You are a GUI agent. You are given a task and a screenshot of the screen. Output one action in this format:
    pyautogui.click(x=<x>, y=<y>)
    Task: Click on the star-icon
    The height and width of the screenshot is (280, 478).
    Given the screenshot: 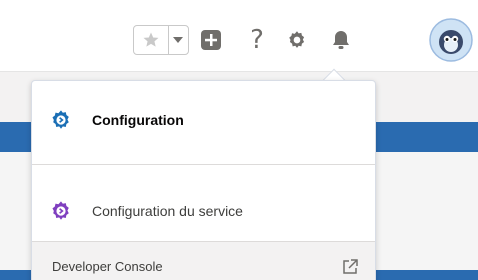 What is the action you would take?
    pyautogui.click(x=151, y=39)
    